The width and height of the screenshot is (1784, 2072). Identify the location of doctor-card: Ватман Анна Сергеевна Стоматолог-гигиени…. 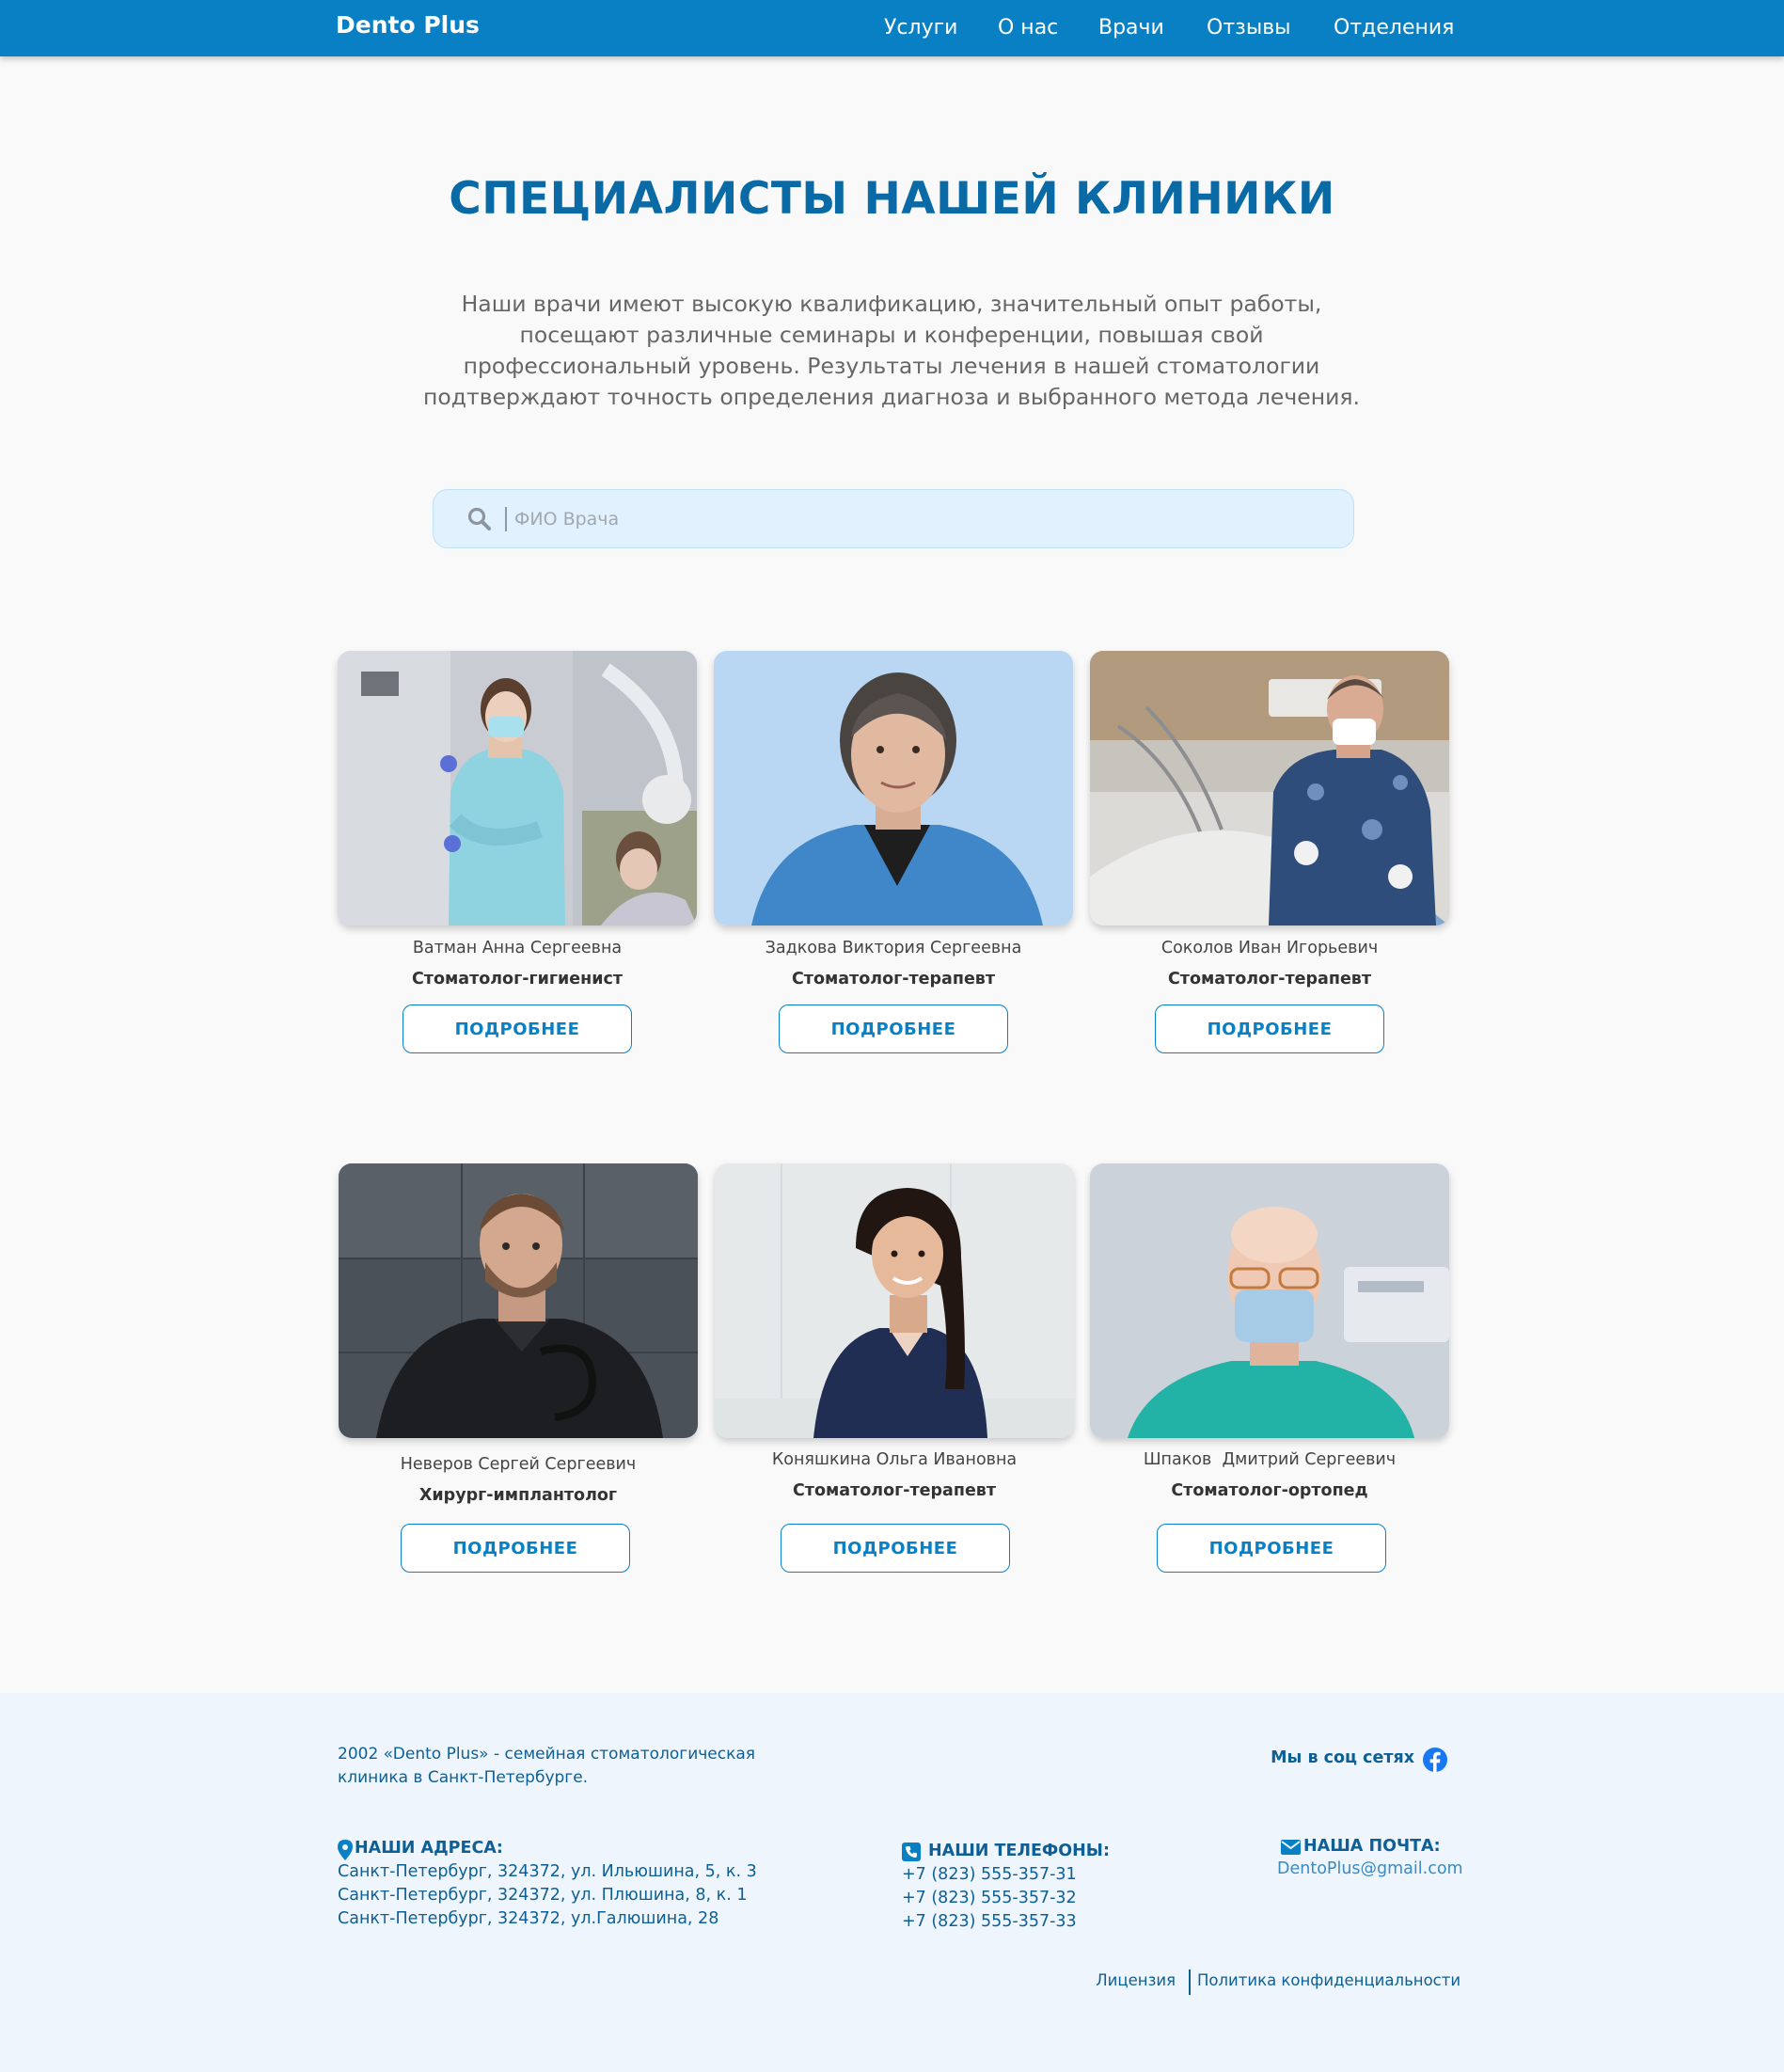
(517, 858).